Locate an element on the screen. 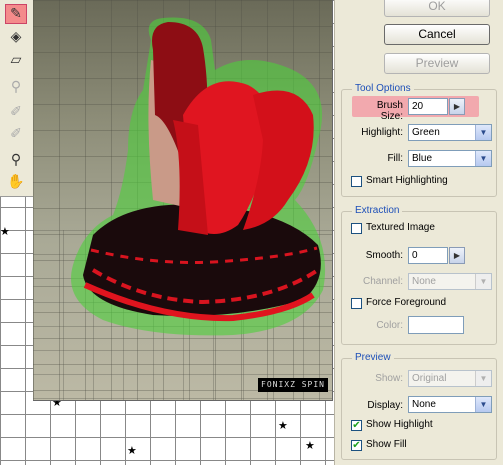 Image resolution: width=503 pixels, height=465 pixels. toolbox: ✎ ◈ ▱ ⚲ ✐ ✐ ⚲ ✋ is located at coordinates (17, 98).